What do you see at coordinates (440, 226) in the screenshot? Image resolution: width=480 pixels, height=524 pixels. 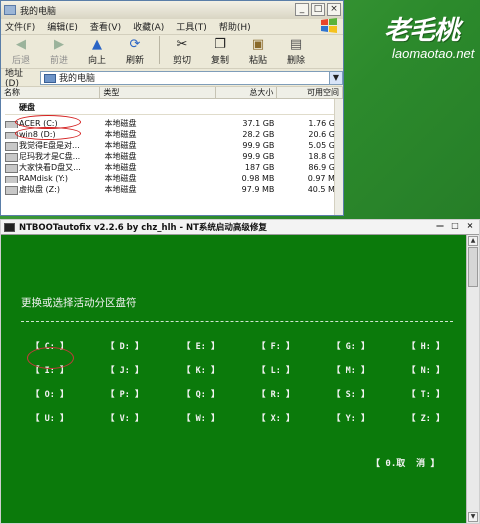 I see `minimize-button: —` at bounding box center [440, 226].